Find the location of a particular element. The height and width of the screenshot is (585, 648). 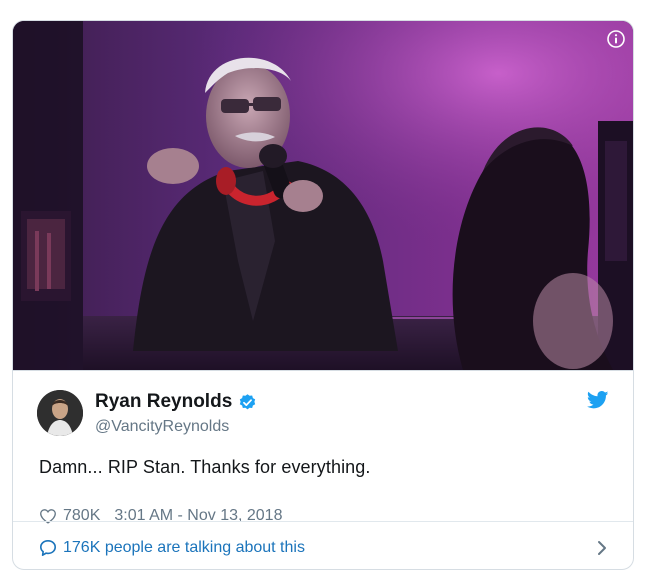

speech-bubble-icon is located at coordinates (48, 548).